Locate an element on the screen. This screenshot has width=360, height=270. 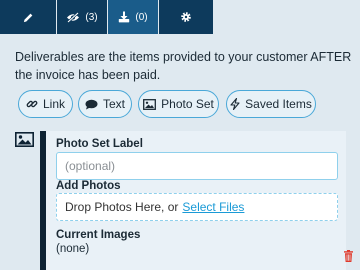
add-text-button: Text is located at coordinates (105, 104).